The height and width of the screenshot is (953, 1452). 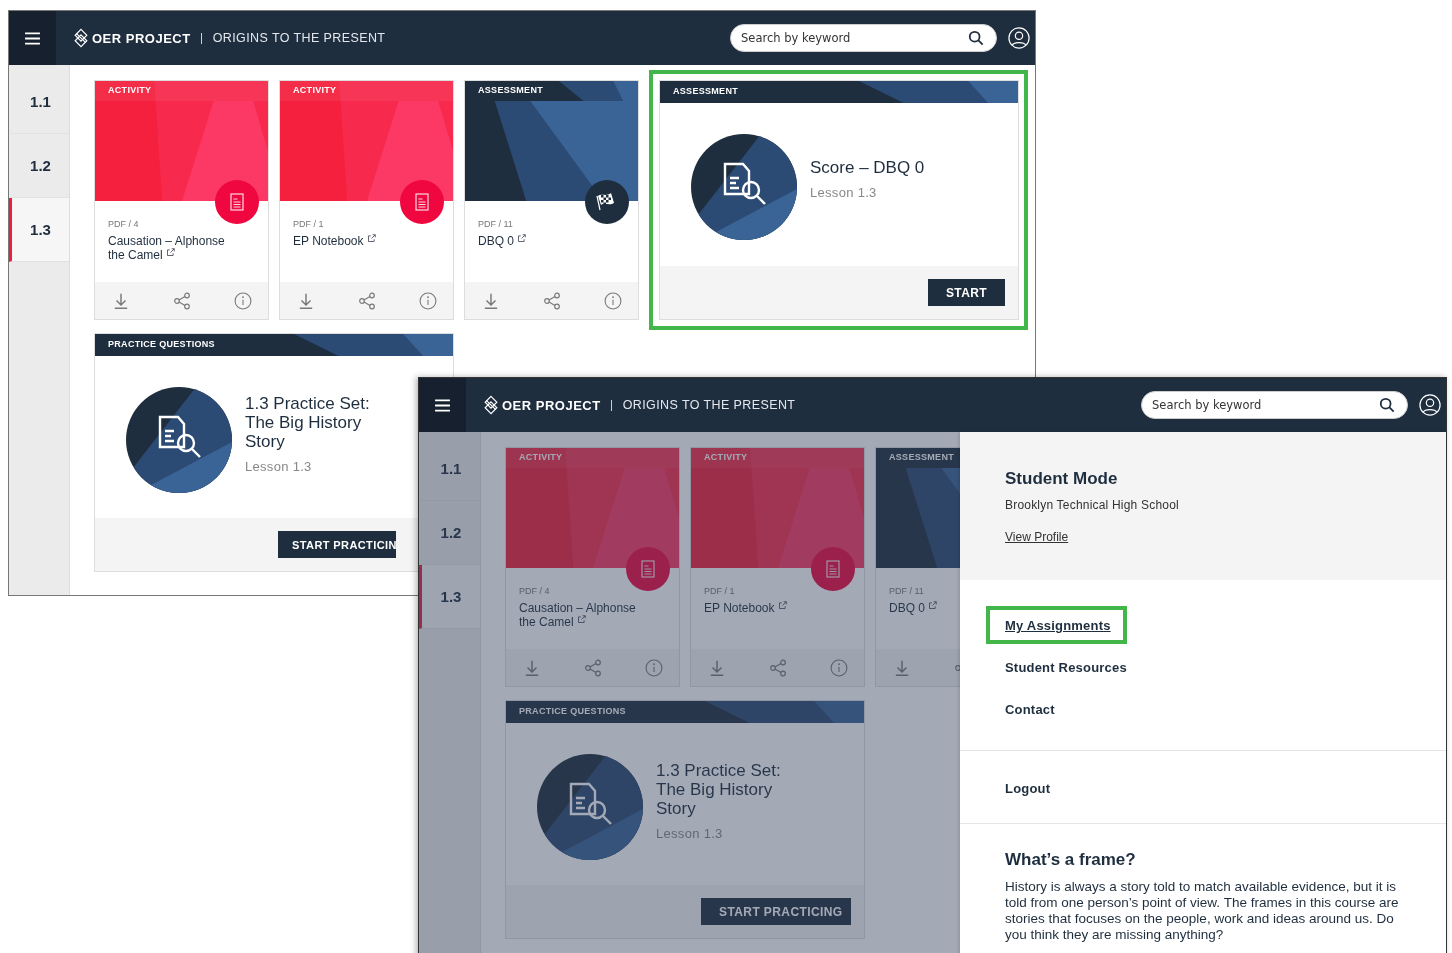 I want to click on start-button: START PRACTICING, so click(x=776, y=911).